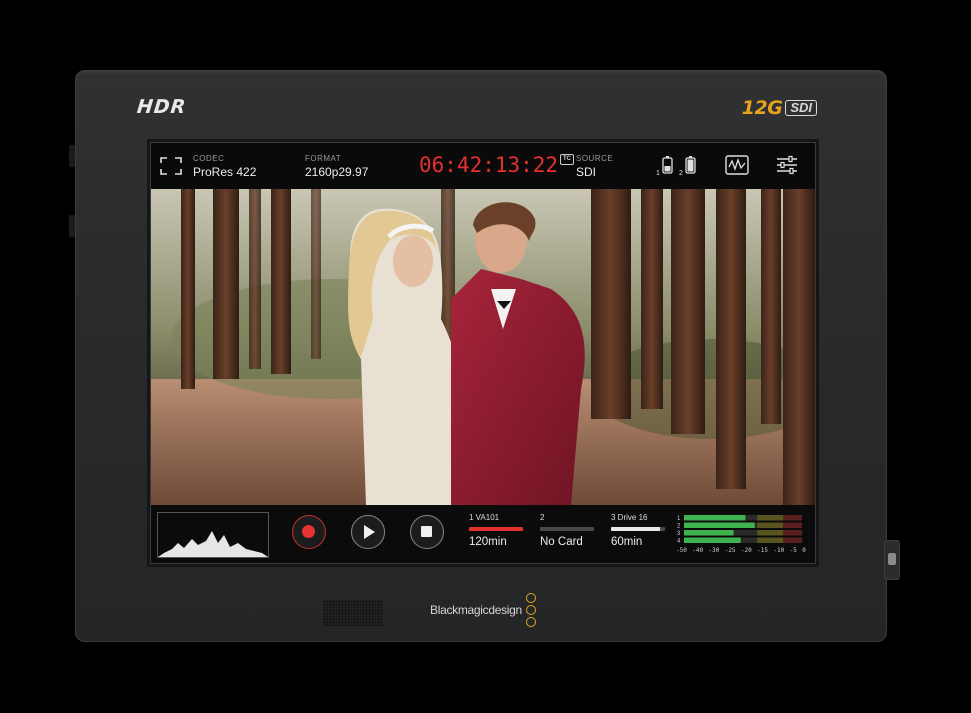 The width and height of the screenshot is (971, 713). Describe the element at coordinates (804, 550) in the screenshot. I see `meter-scale-tick: 0` at that location.